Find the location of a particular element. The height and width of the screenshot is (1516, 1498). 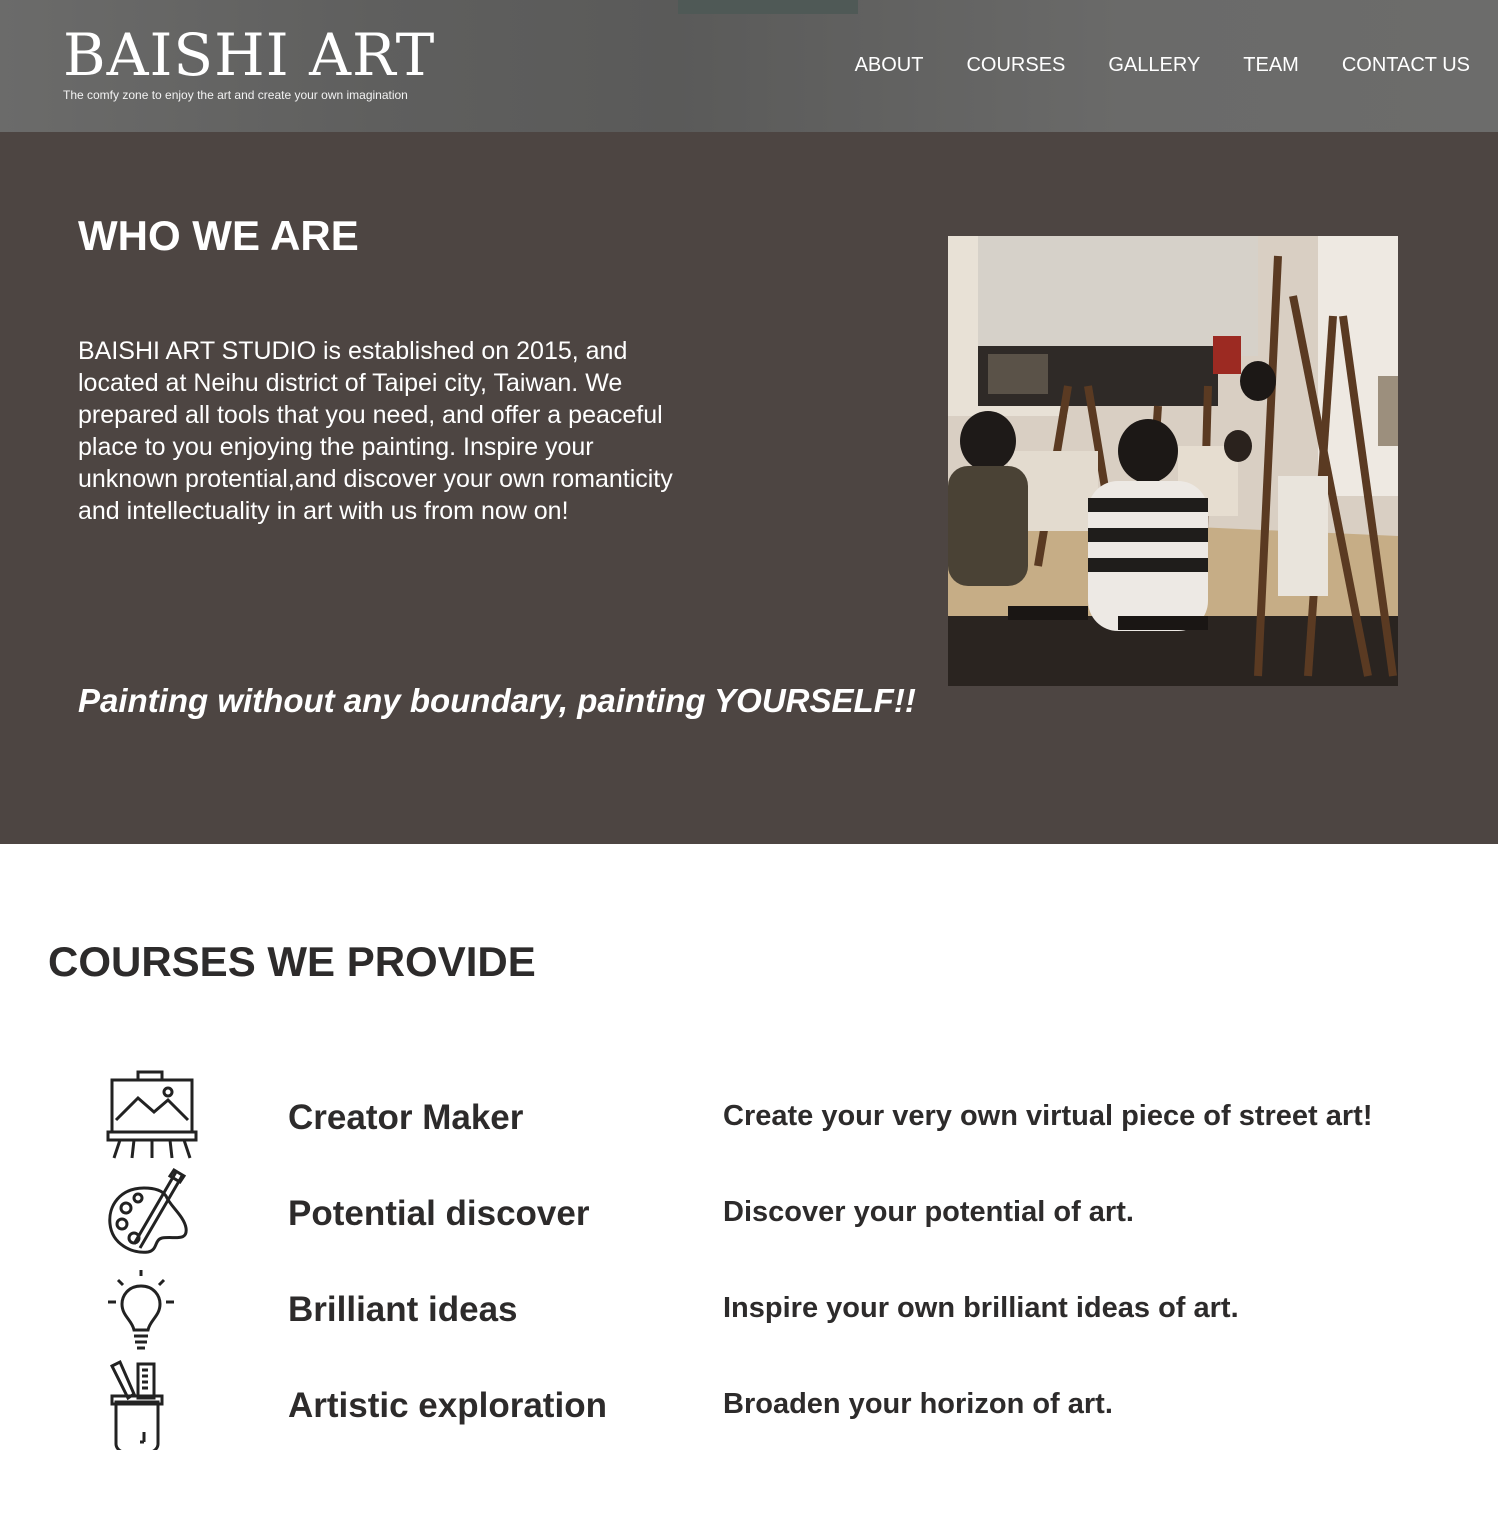

studio-photo is located at coordinates (1173, 461).